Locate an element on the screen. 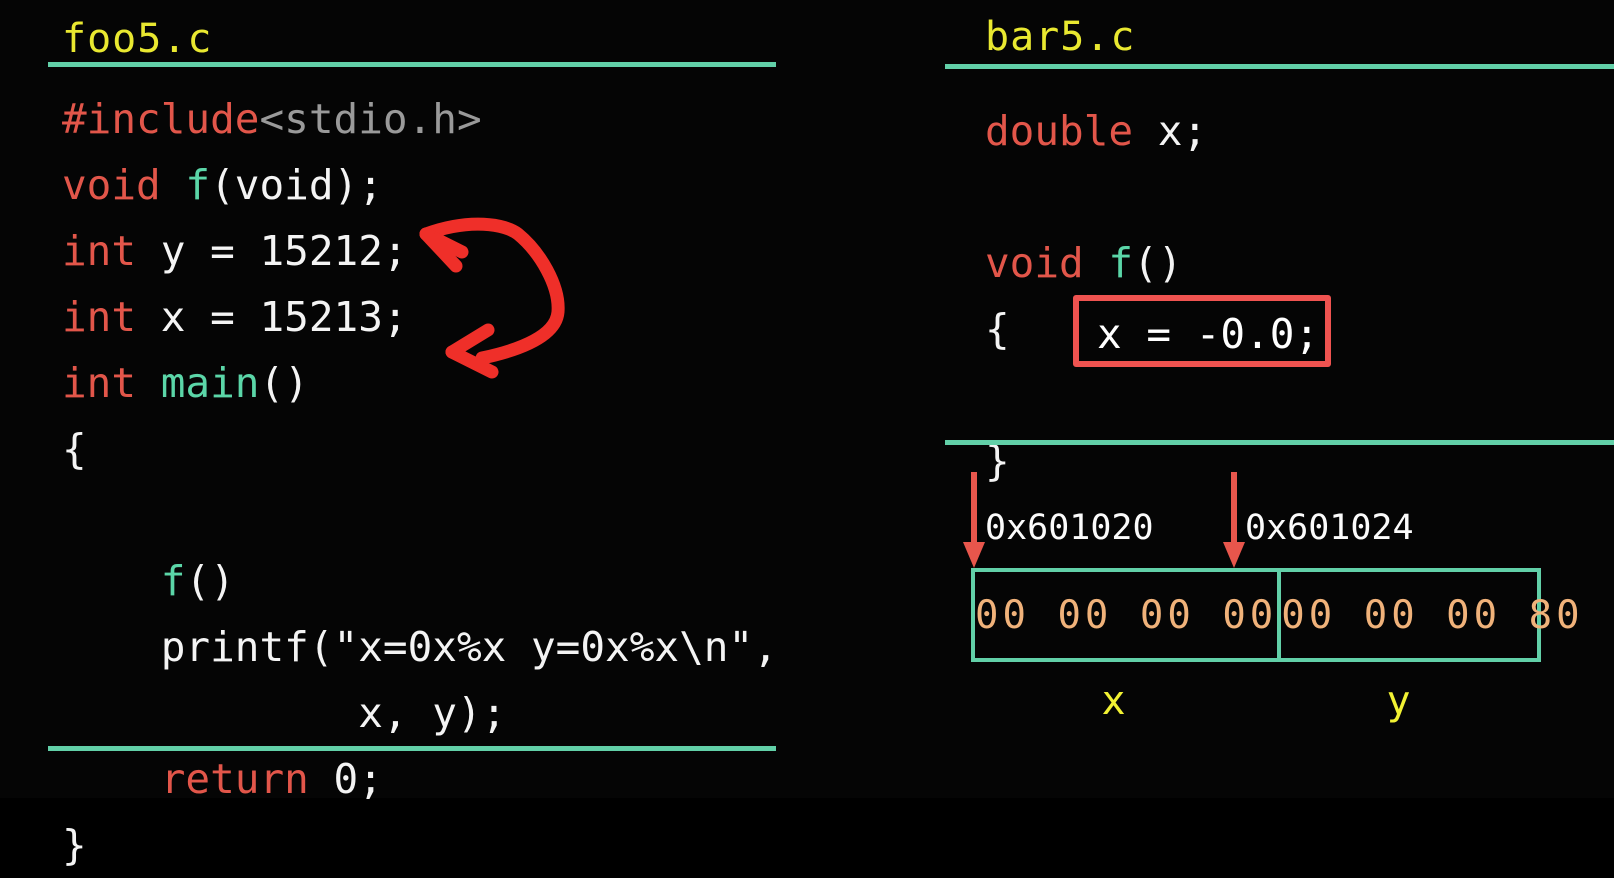  code-token: x = 15213; is located at coordinates (272, 317).